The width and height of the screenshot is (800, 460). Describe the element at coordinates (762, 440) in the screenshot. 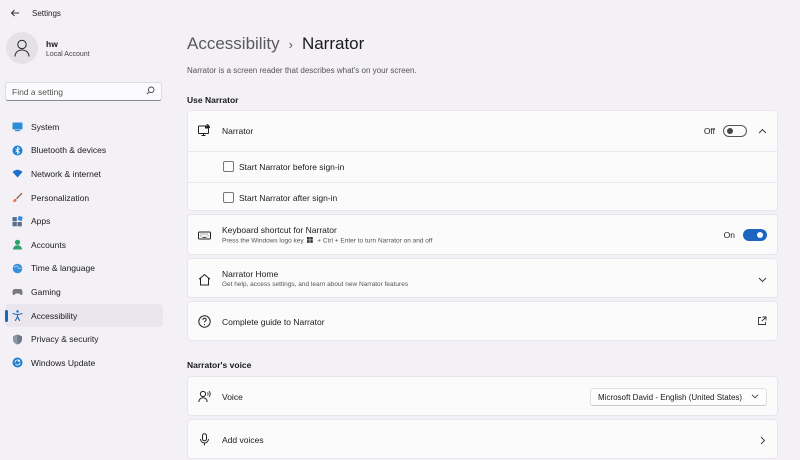

I see `chevron-right-icon` at that location.